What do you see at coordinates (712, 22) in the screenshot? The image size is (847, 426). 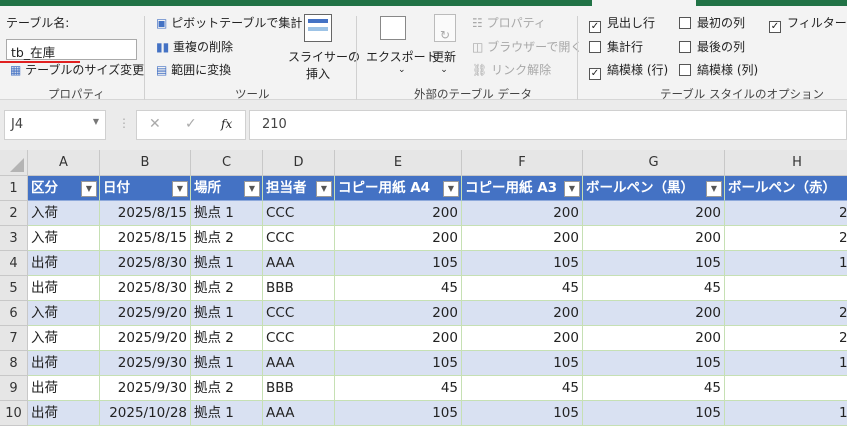 I see `option-first-column: 最初の列` at bounding box center [712, 22].